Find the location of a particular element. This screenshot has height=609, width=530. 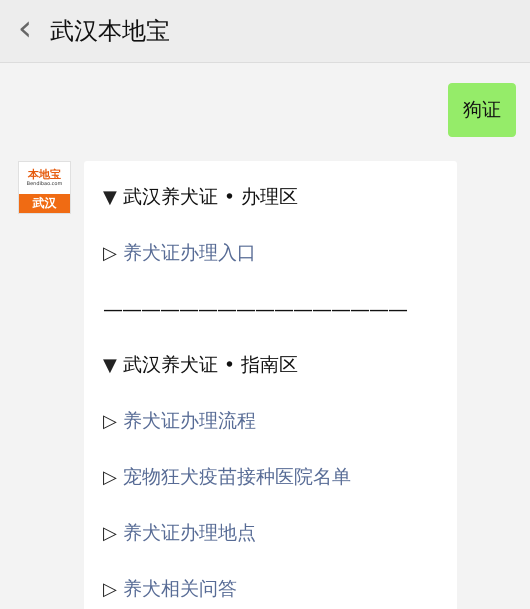

back-button: ‹ is located at coordinates (25, 31).